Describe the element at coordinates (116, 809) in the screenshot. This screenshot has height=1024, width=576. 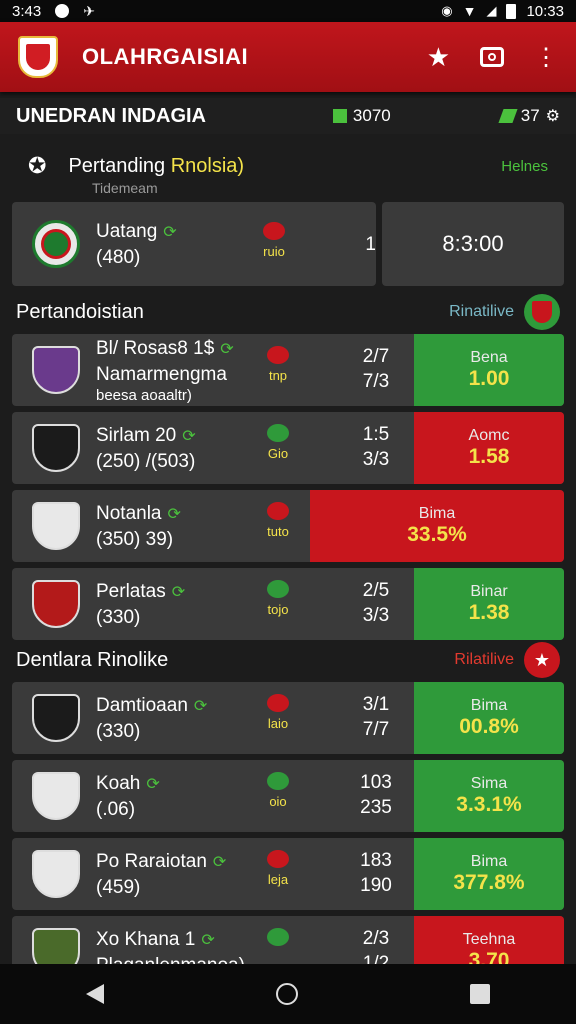
I see `team-code: (.06)` at that location.